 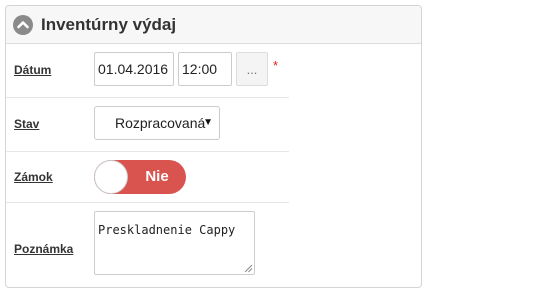 What do you see at coordinates (140, 177) in the screenshot?
I see `lock-toggle: Nie` at bounding box center [140, 177].